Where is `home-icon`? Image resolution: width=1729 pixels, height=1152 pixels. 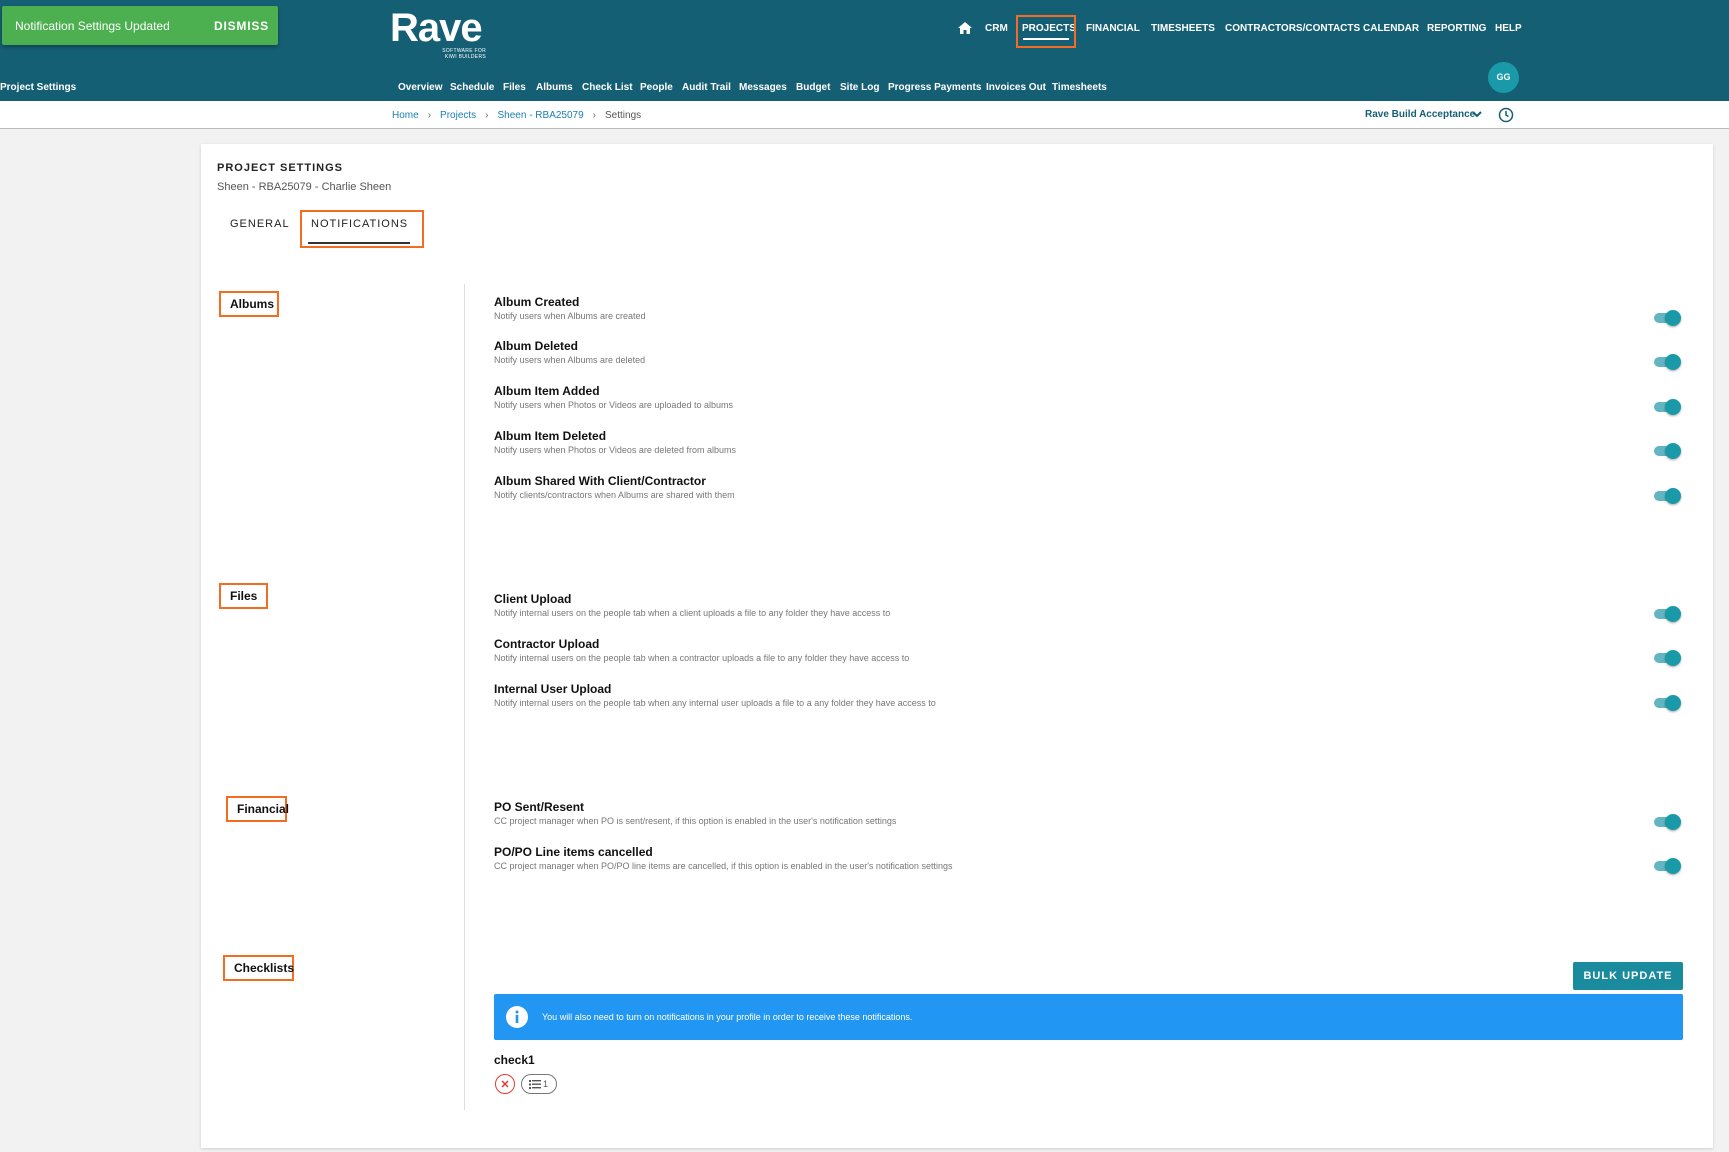 home-icon is located at coordinates (965, 28).